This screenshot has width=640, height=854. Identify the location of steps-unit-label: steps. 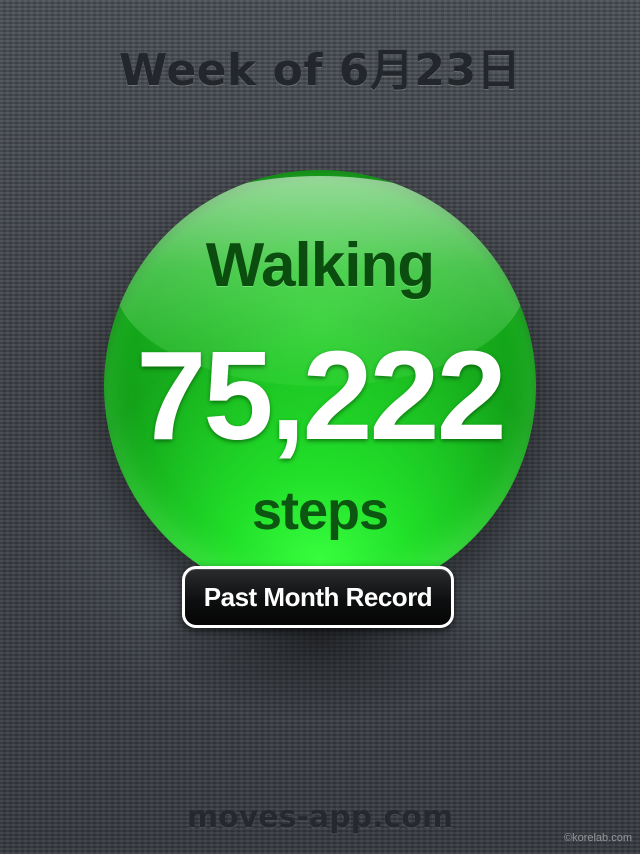
(320, 511).